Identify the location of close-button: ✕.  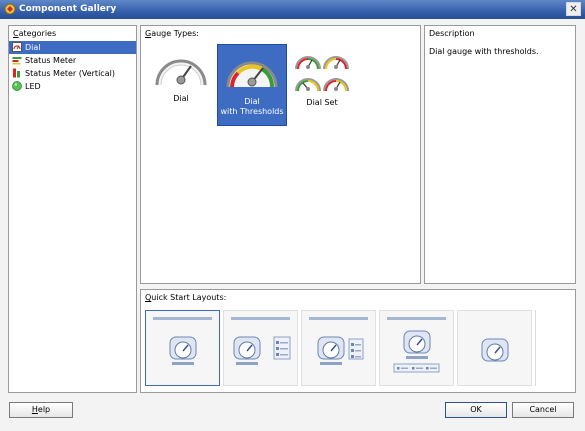
(573, 9).